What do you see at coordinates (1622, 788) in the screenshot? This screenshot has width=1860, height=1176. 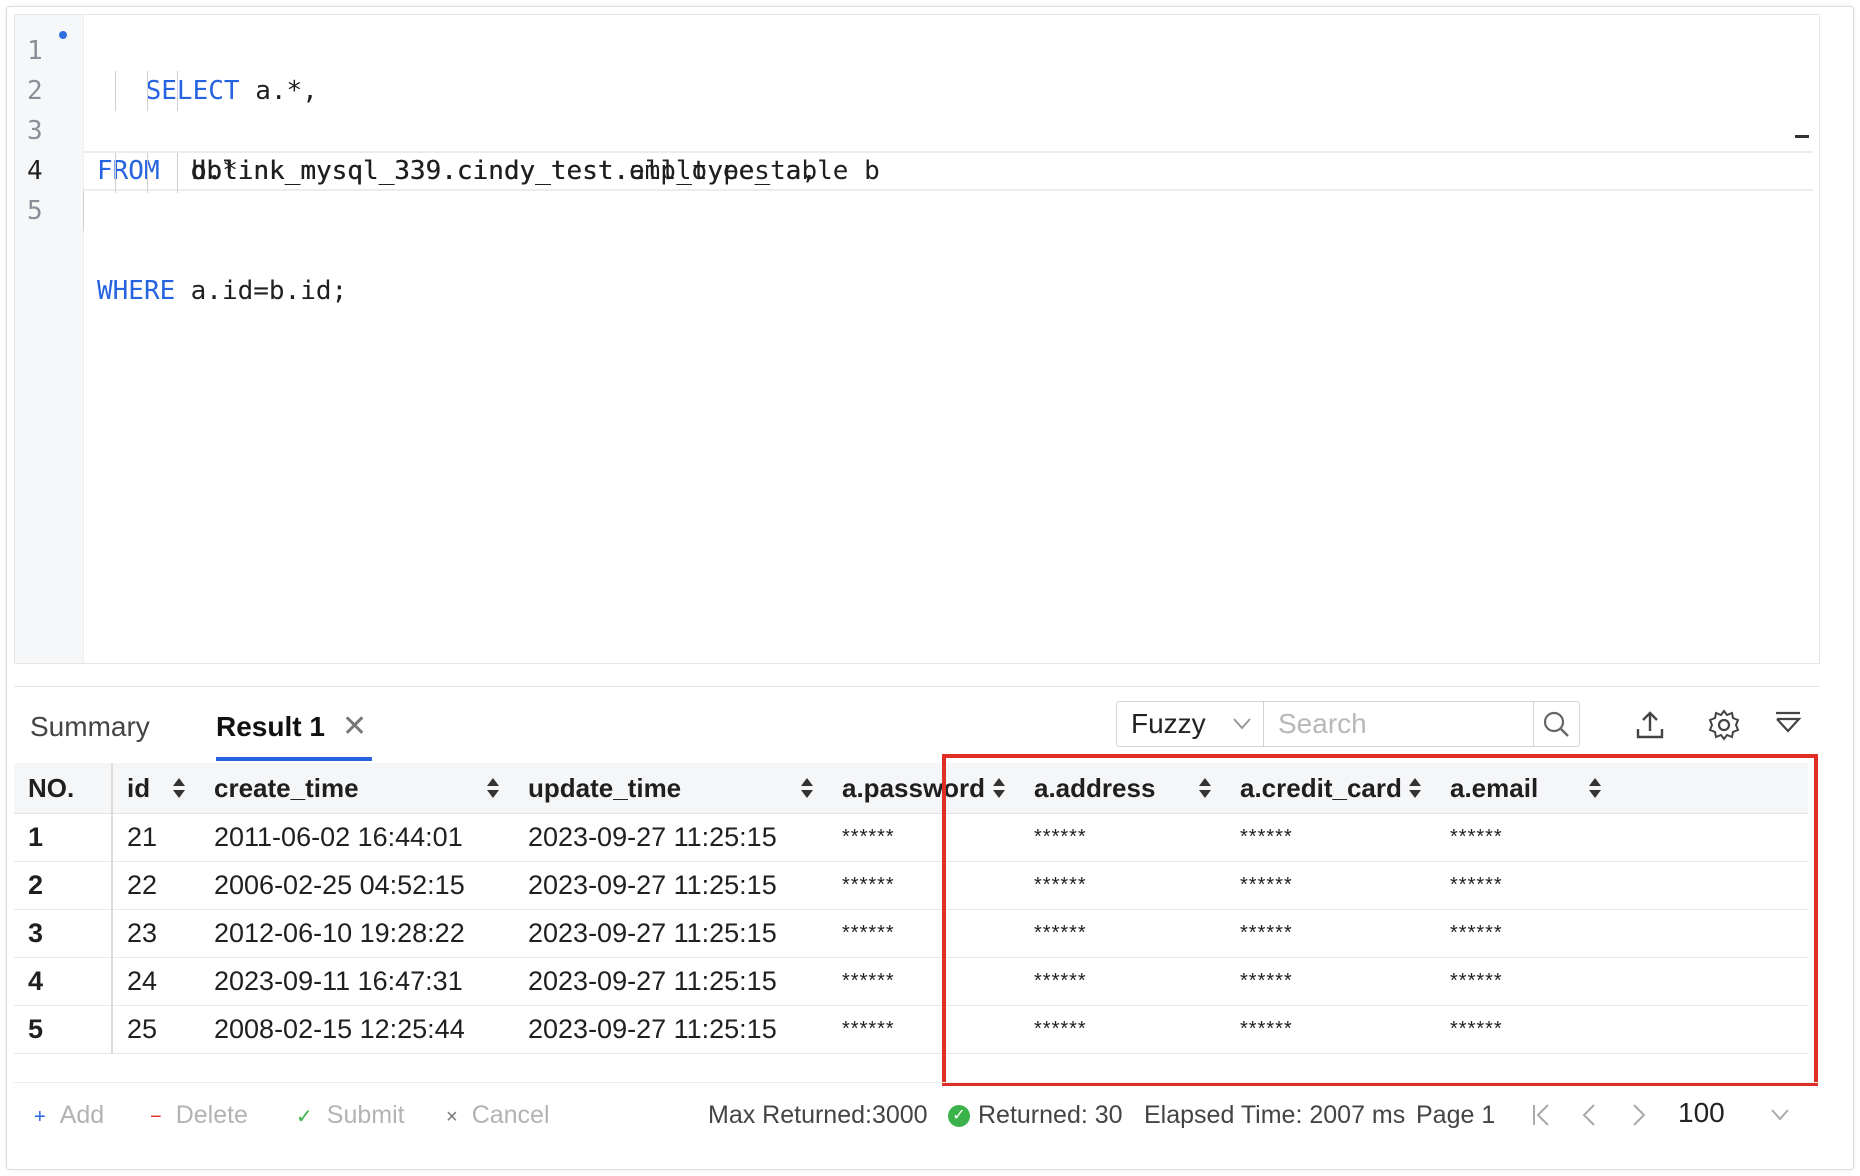 I see `column-header-email: a.email` at bounding box center [1622, 788].